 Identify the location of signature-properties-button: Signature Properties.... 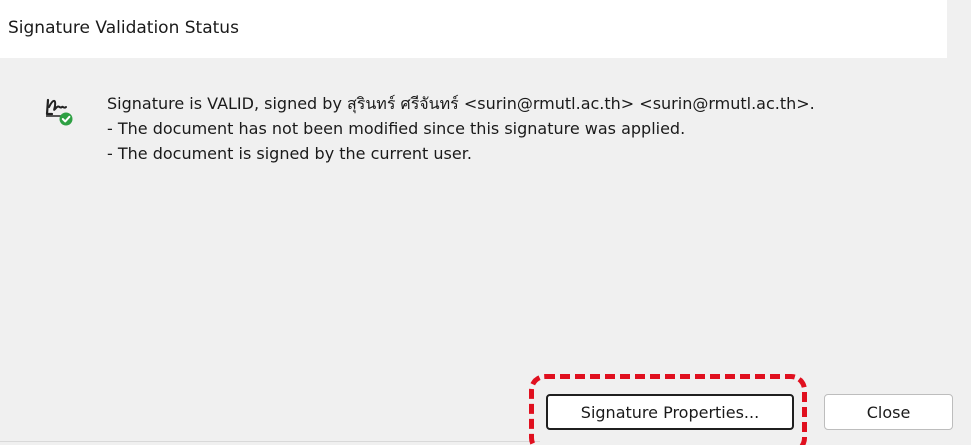
(670, 412).